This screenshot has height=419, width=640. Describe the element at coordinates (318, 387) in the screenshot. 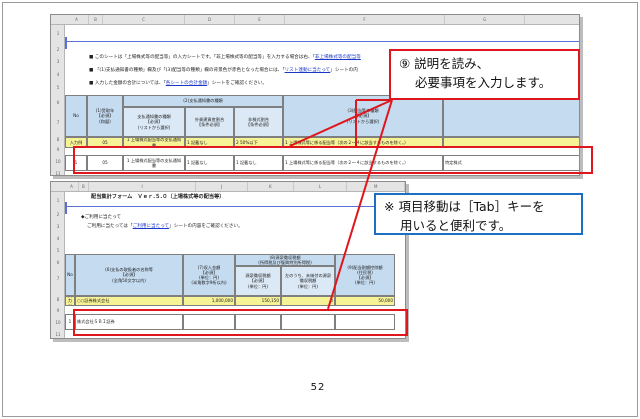

I see `page-number: 52` at that location.